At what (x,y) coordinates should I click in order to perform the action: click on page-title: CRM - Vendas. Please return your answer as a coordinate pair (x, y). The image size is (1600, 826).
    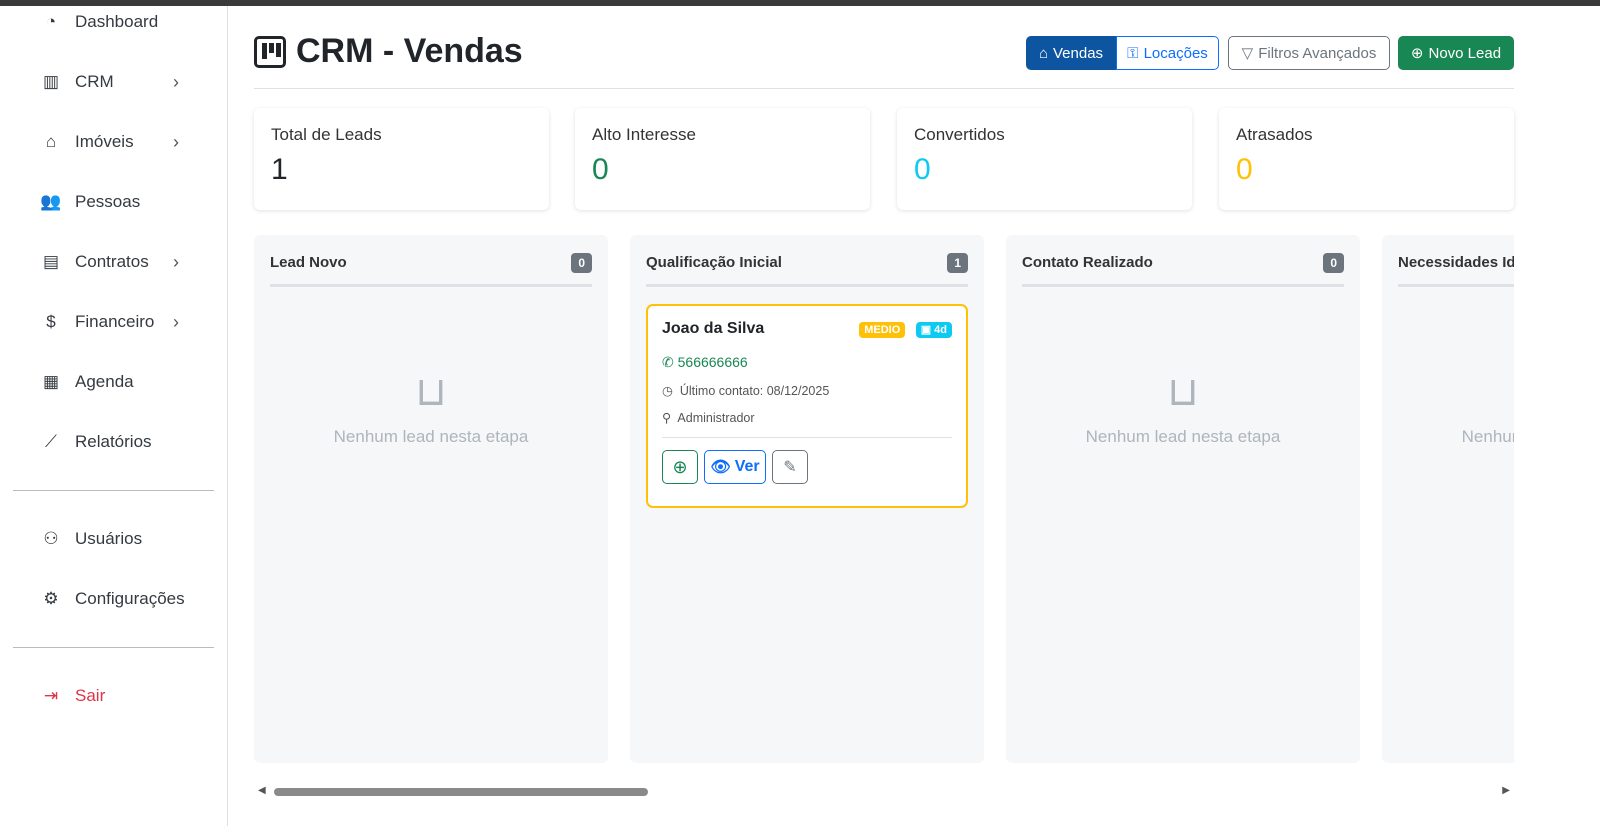
    Looking at the image, I should click on (388, 51).